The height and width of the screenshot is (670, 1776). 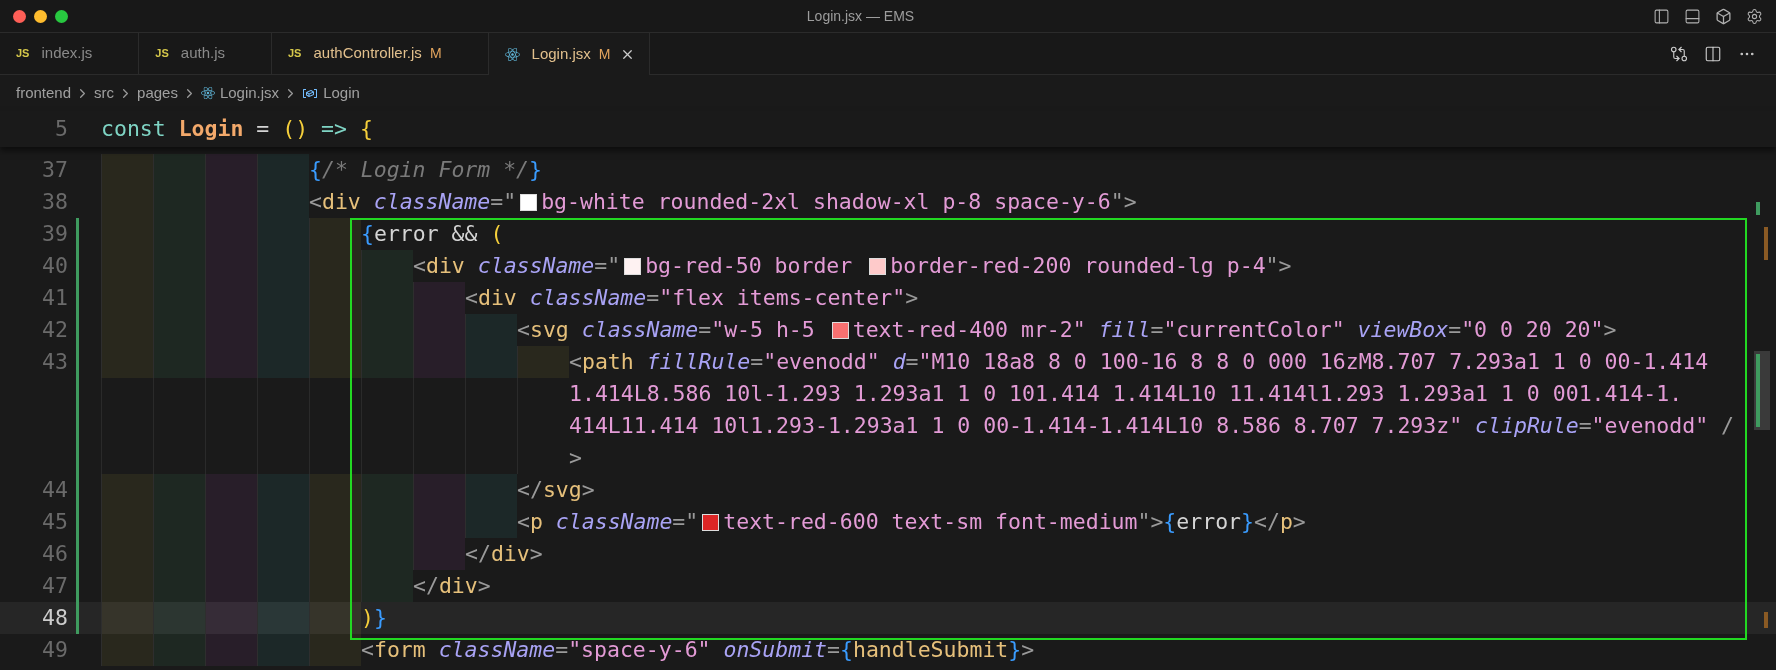 I want to click on code-text: <svg className="w-5 h-5, so click(x=666, y=330).